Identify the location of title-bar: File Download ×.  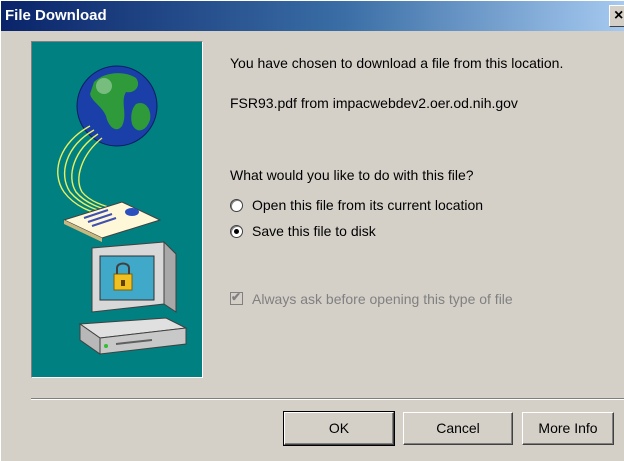
(312, 16).